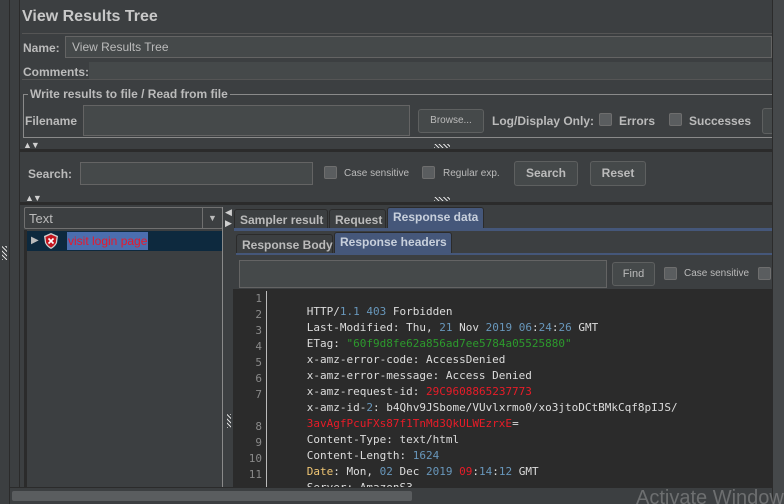 This screenshot has height=504, width=784. I want to click on vertical-splitter, so click(222, 347).